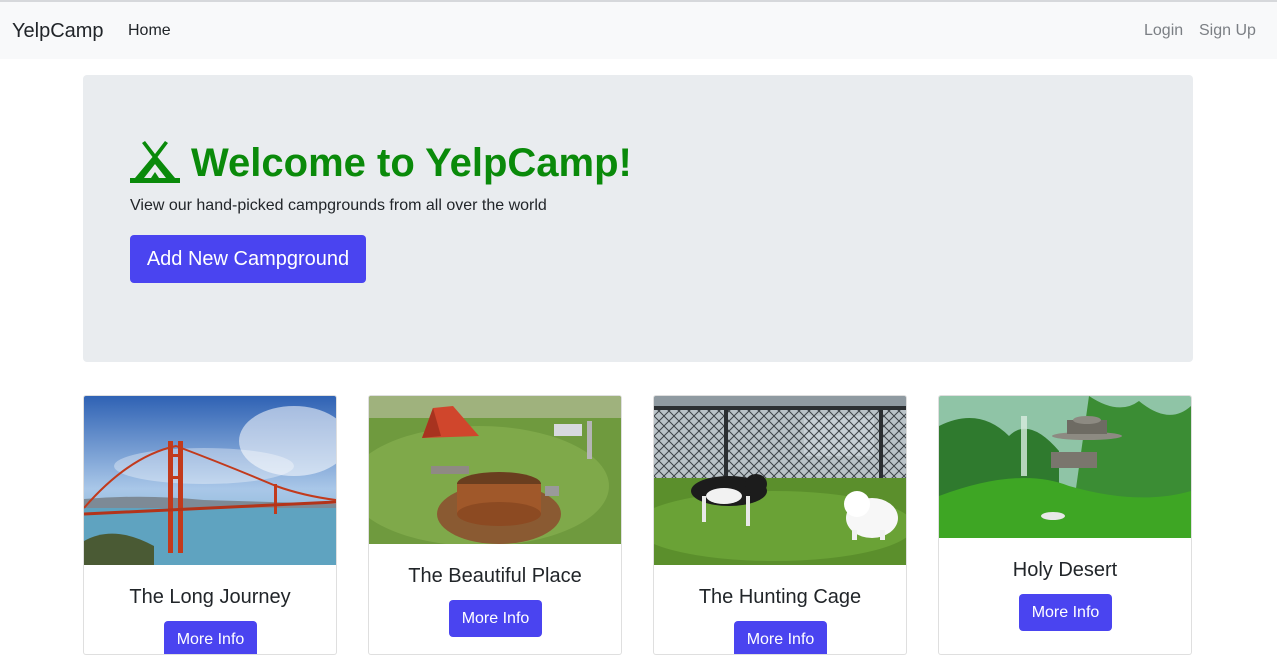 Image resolution: width=1277 pixels, height=655 pixels. Describe the element at coordinates (210, 597) in the screenshot. I see `campground-title: The Long Journey` at that location.